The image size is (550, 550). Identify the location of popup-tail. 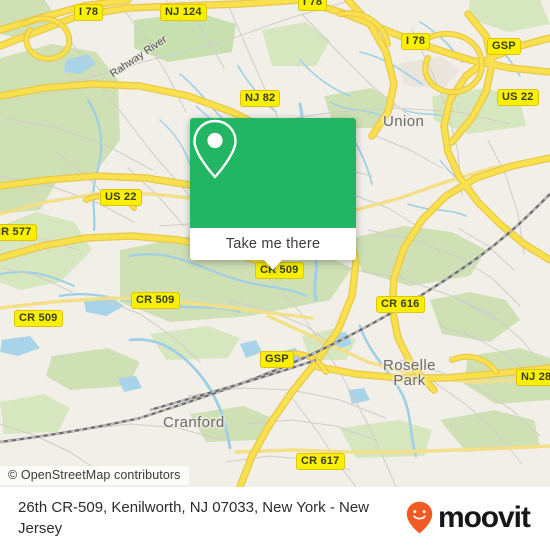
(273, 265).